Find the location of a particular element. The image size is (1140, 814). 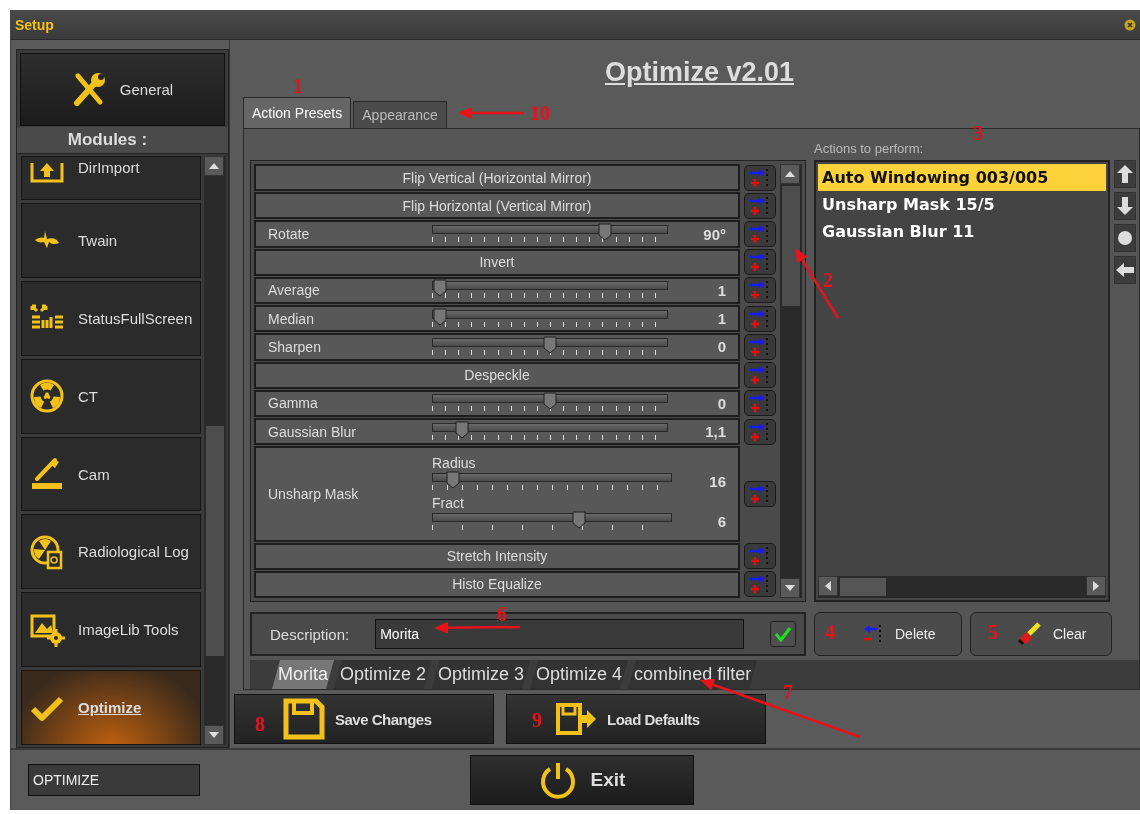

module-button: ImageLib Tools is located at coordinates (111, 630).